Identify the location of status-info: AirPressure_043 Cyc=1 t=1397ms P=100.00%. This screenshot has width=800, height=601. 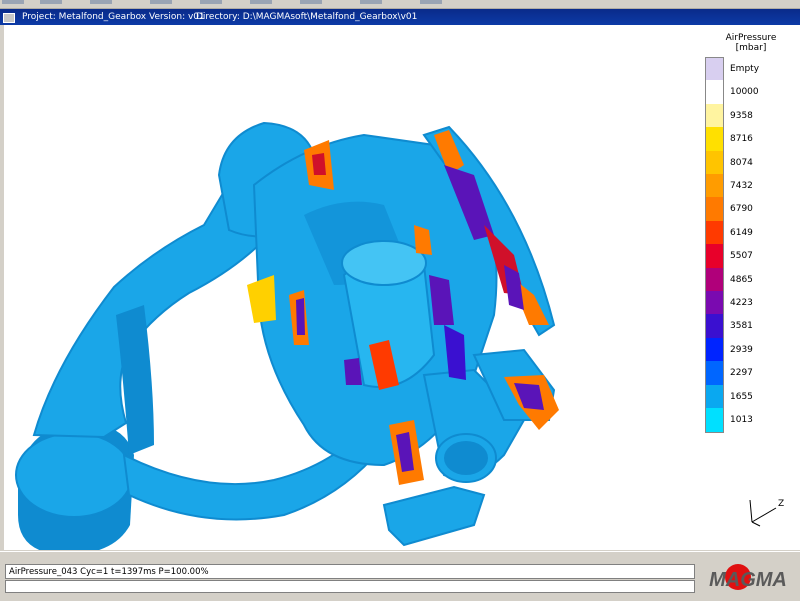
(350, 571).